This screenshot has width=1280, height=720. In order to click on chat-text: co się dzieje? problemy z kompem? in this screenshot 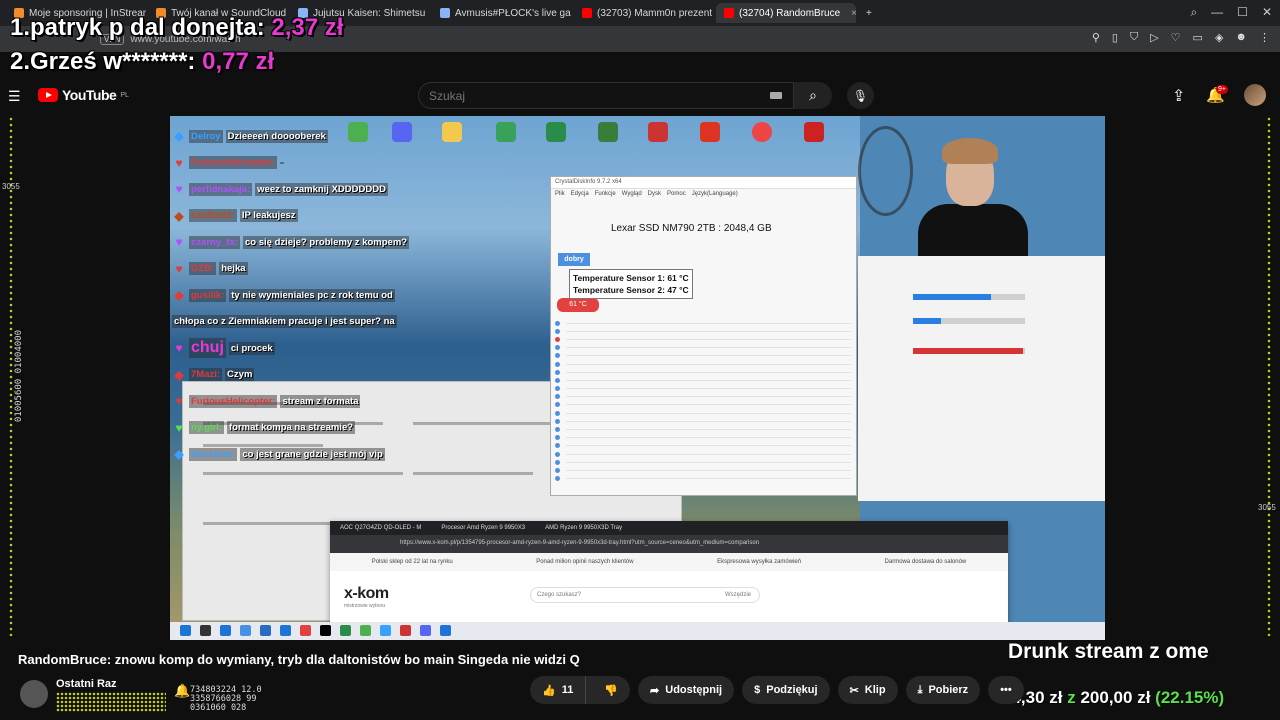, I will do `click(326, 242)`.